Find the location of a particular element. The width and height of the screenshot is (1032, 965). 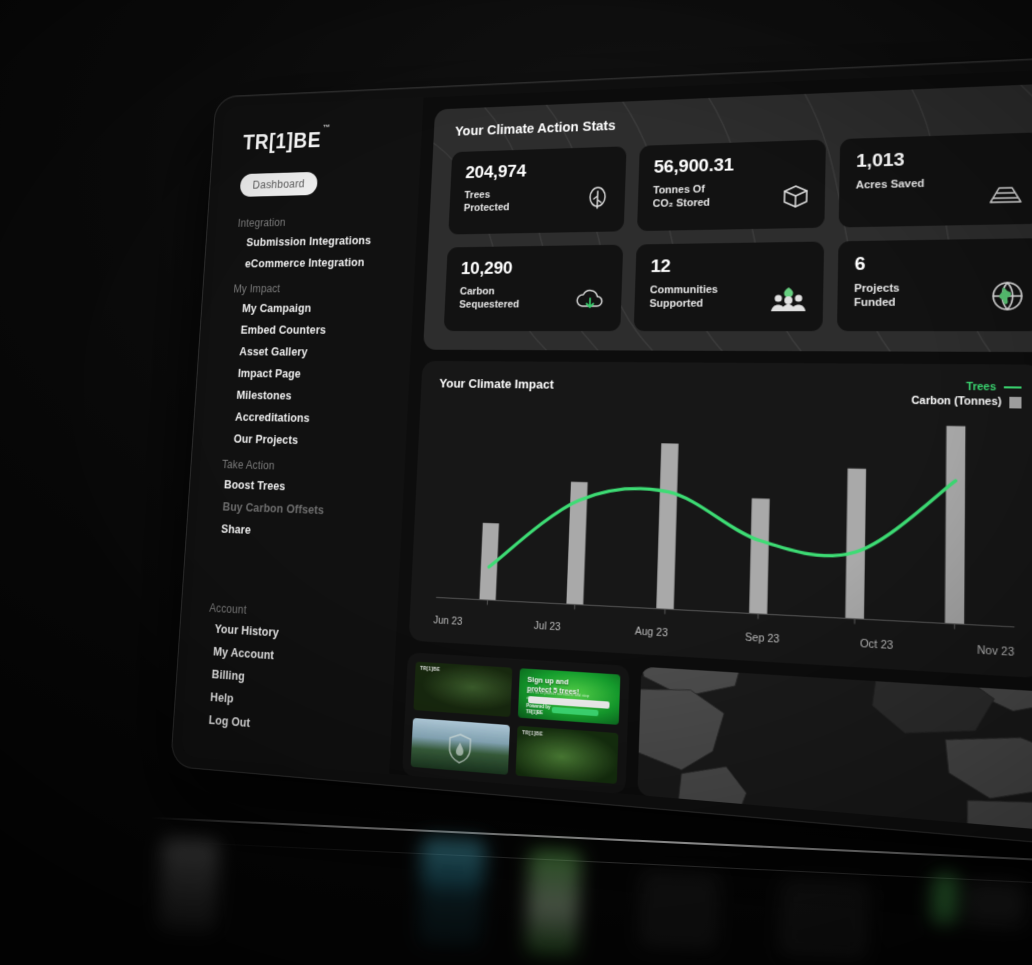

stat-label: Tonnes Of CO₂ Stored is located at coordinates (681, 197).